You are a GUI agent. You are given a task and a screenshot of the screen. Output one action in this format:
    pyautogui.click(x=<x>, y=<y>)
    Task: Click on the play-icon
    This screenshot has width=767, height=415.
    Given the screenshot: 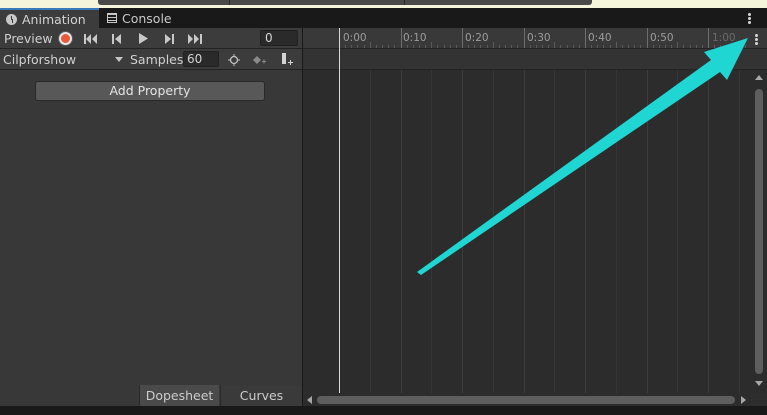 What is the action you would take?
    pyautogui.click(x=143, y=38)
    